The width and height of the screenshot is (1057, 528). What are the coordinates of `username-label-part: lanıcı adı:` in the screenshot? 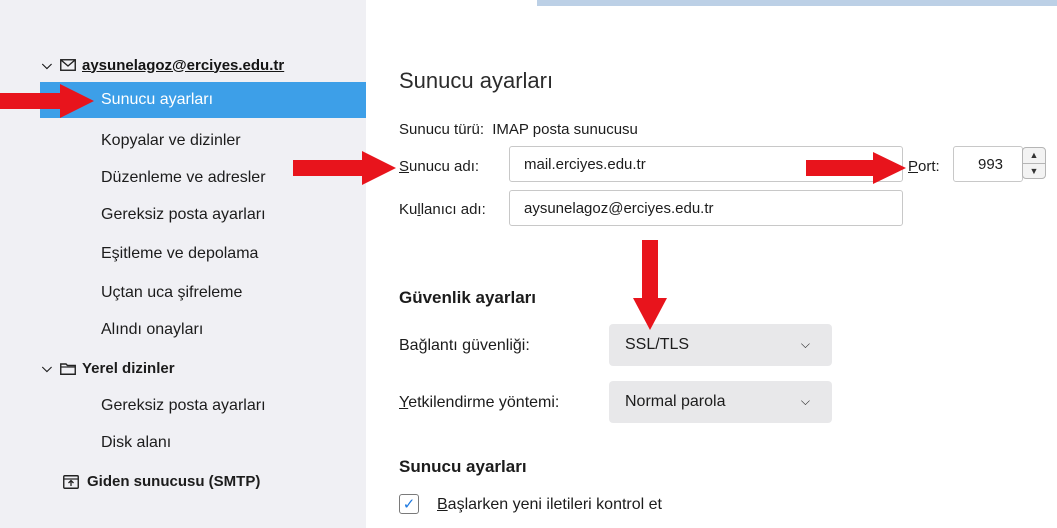 It's located at (453, 209).